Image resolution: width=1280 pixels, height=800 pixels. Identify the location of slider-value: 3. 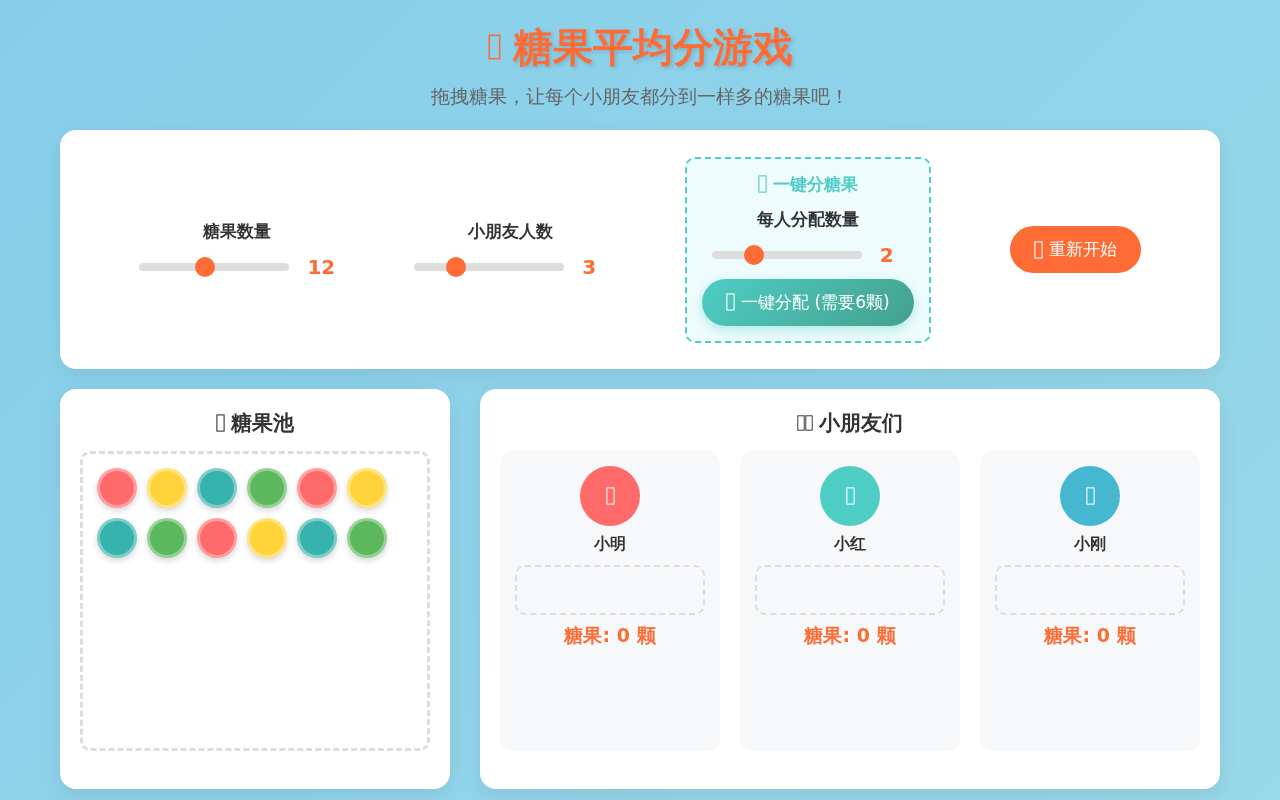
(590, 267).